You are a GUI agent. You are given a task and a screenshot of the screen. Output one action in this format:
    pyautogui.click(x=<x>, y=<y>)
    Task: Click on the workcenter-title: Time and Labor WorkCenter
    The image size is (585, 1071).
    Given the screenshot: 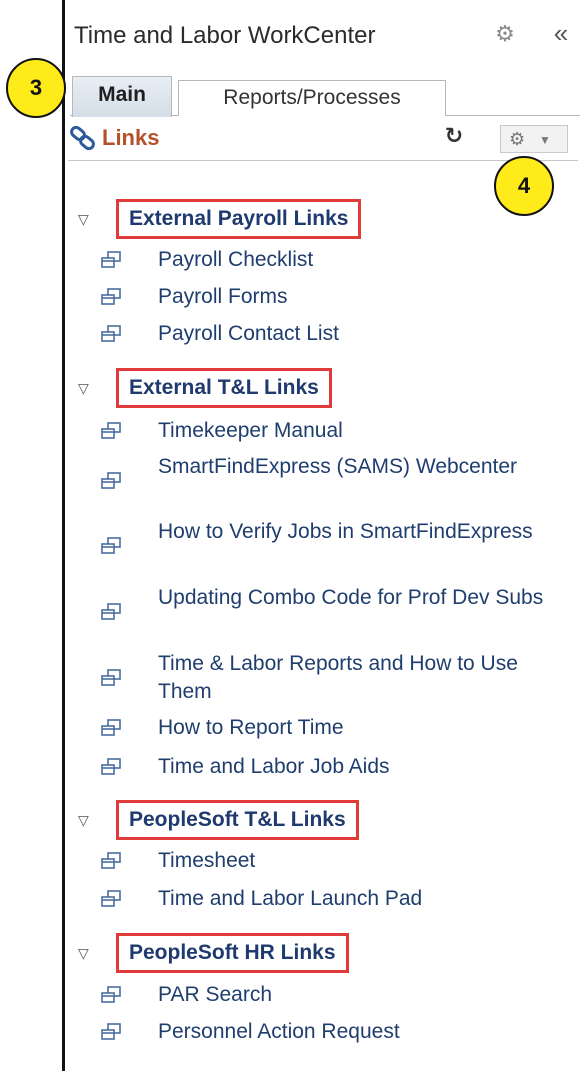 What is the action you would take?
    pyautogui.click(x=225, y=35)
    